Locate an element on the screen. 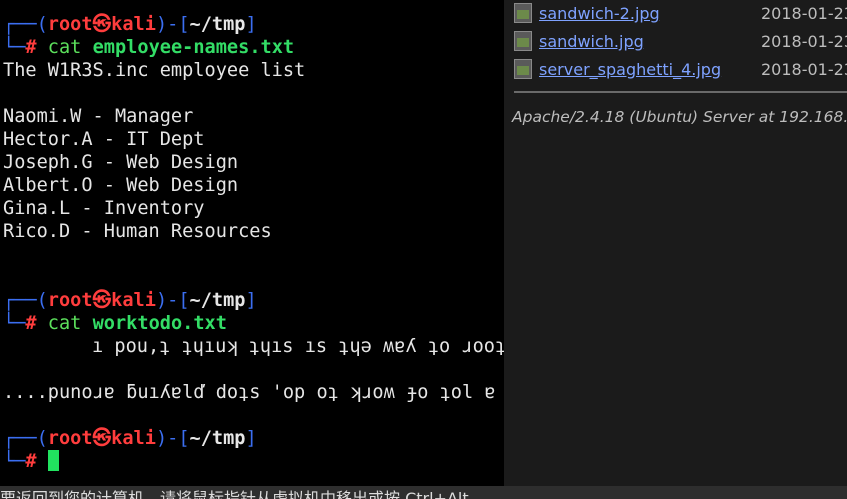  output-line: The W1R3S.inc employee list is located at coordinates (154, 70).